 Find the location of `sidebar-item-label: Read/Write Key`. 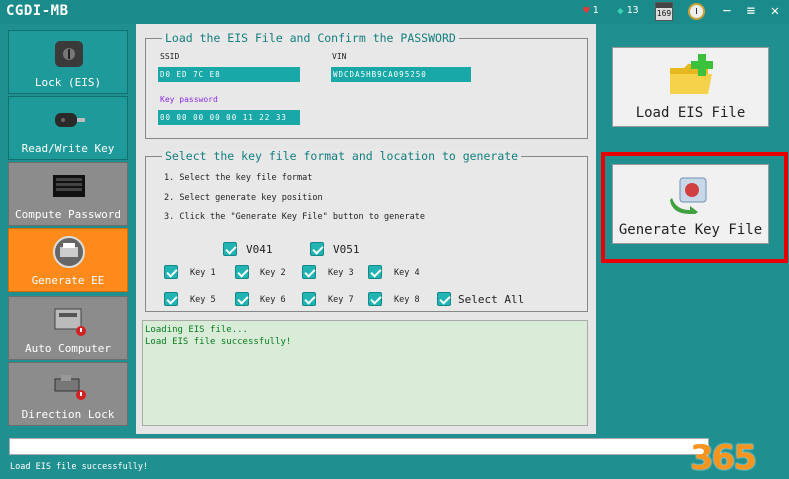

sidebar-item-label: Read/Write Key is located at coordinates (68, 148).